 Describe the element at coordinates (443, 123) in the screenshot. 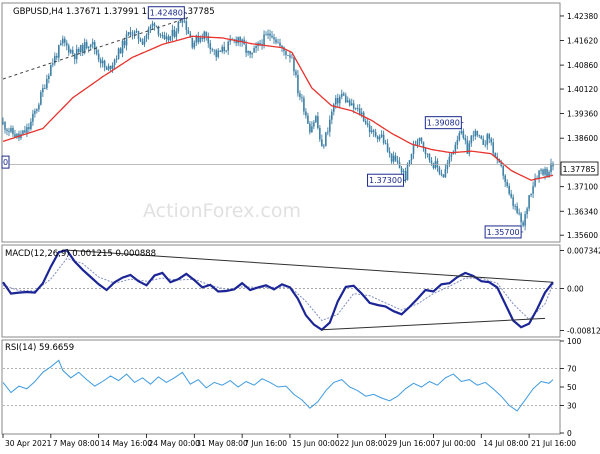

I see `annotation-label: 1.39080` at that location.